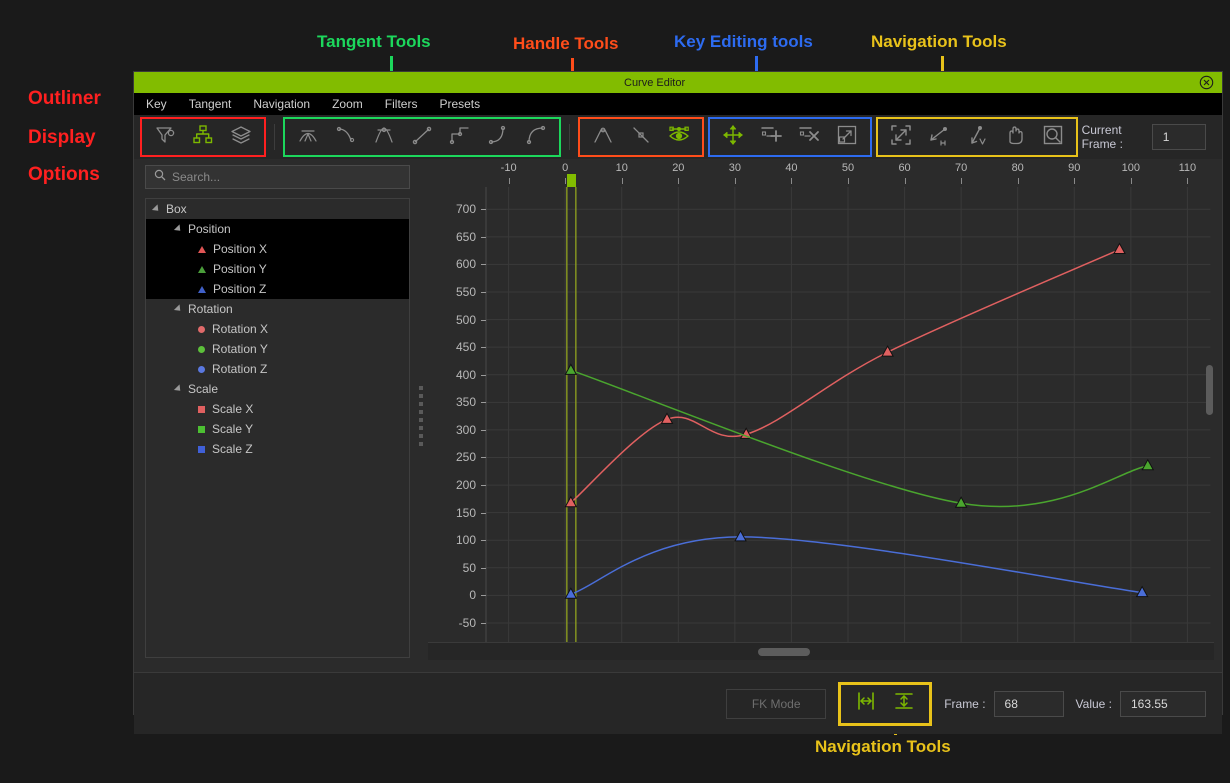 This screenshot has height=783, width=1230. Describe the element at coordinates (1028, 703) in the screenshot. I see `frame-input: 68` at that location.